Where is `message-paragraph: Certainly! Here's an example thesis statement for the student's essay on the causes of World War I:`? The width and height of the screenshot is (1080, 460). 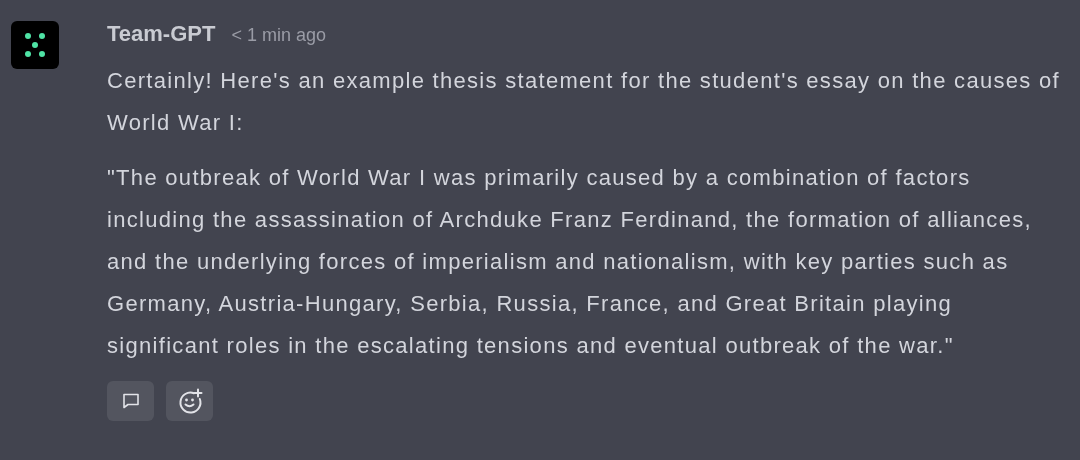
message-paragraph: Certainly! Here's an example thesis statement for the student's essay on the causes of World War I: is located at coordinates (584, 102).